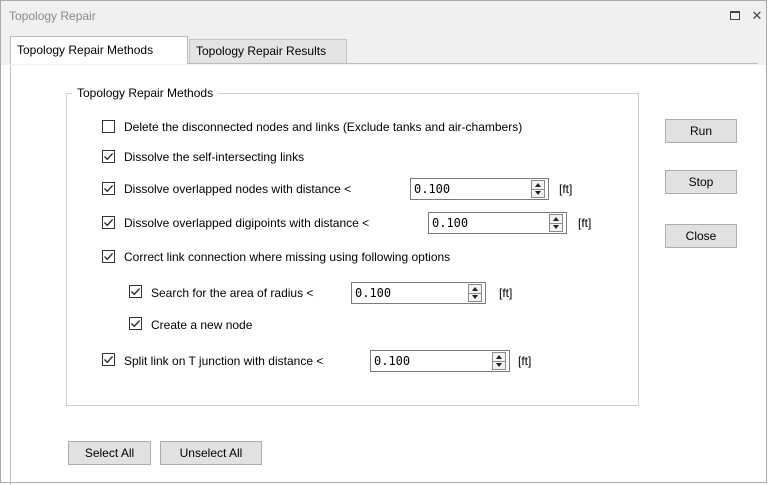 Image resolution: width=768 pixels, height=485 pixels. I want to click on split-link-distance-spinner, so click(440, 361).